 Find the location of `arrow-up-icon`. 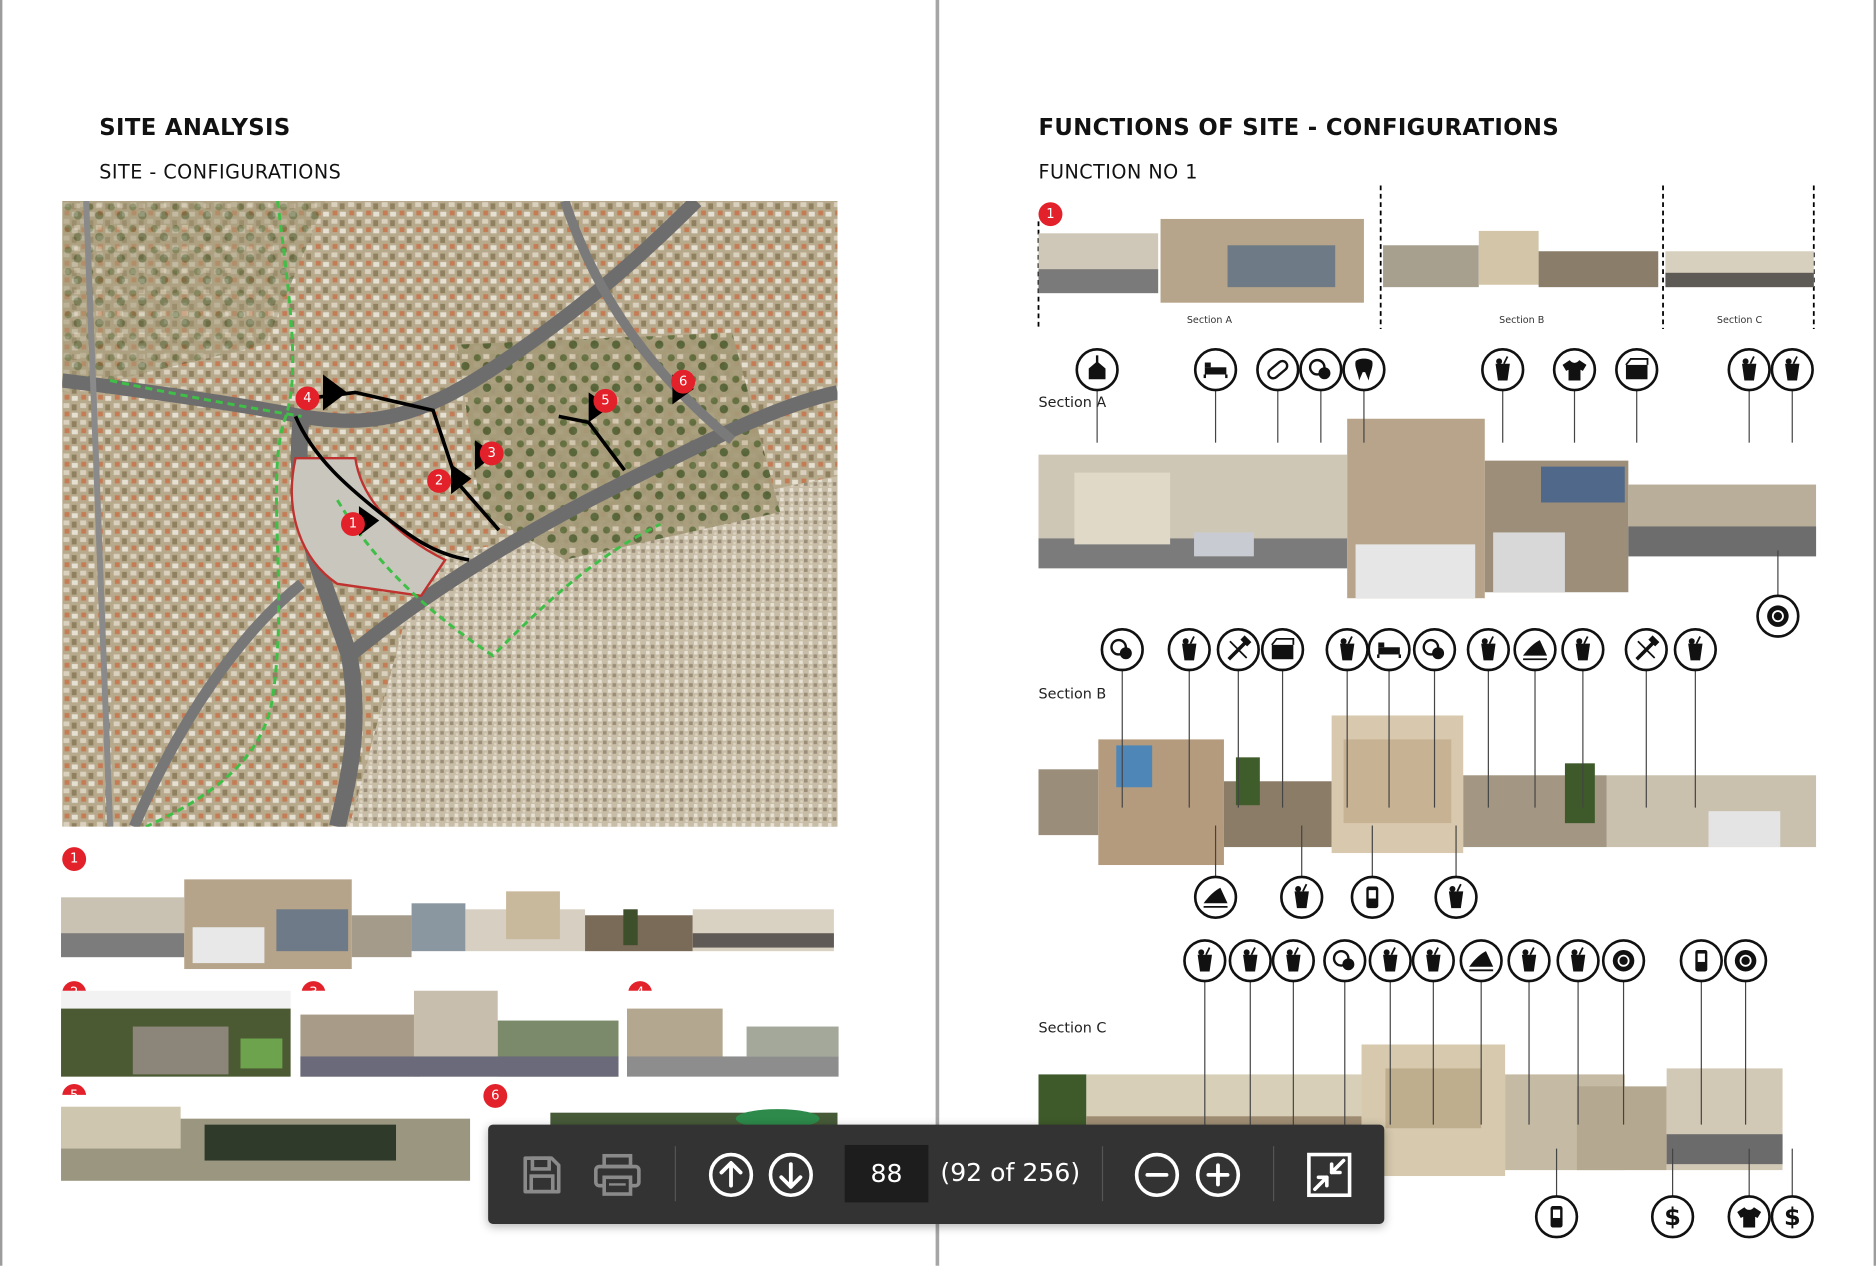

arrow-up-icon is located at coordinates (731, 1175).